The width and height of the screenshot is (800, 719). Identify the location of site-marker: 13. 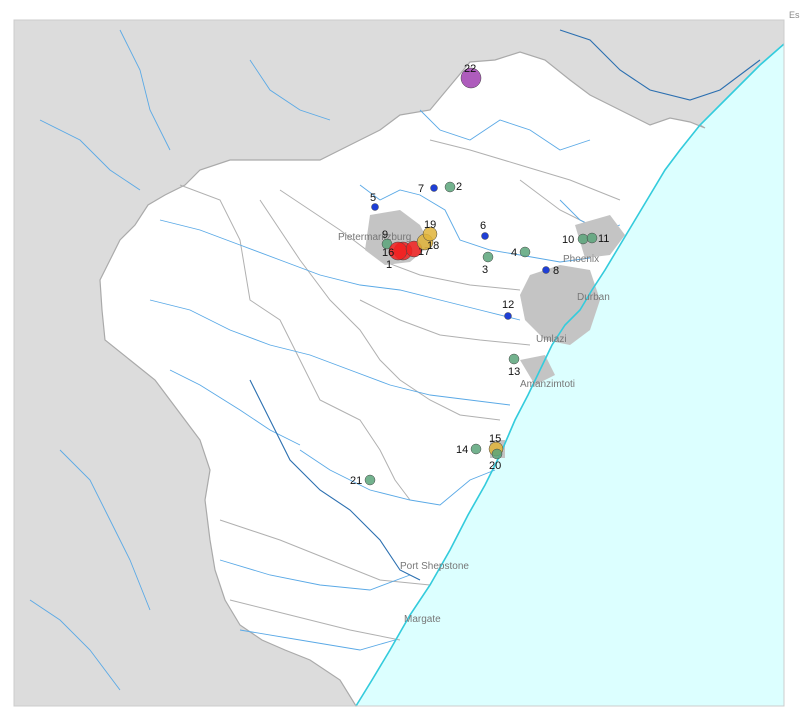
(514, 365).